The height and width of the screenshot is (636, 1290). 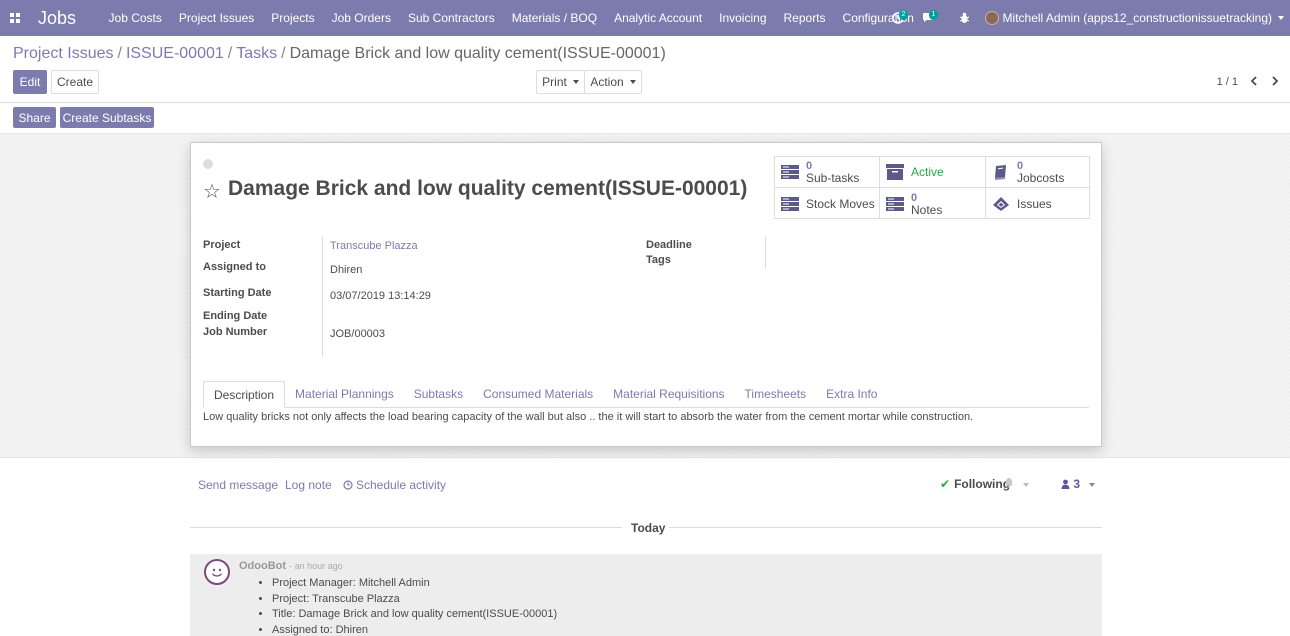 I want to click on ending-date-label: Ending Date, so click(x=235, y=316).